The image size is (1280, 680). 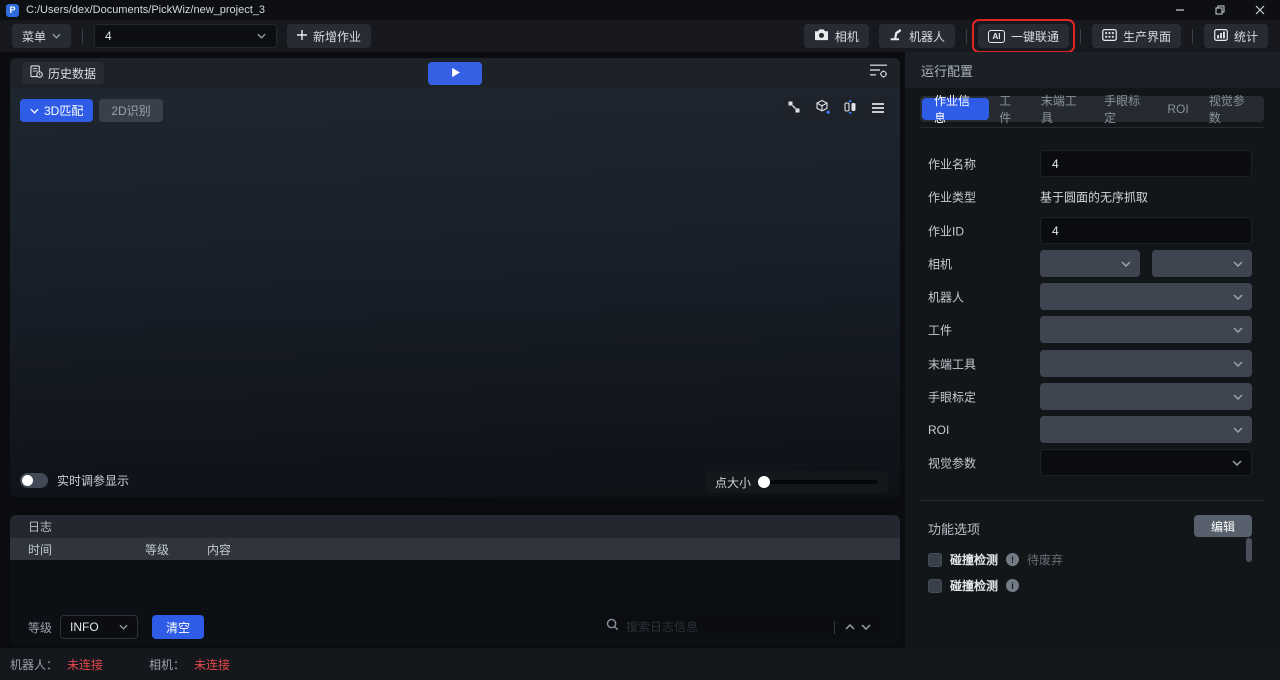 I want to click on vision-params-select, so click(x=1146, y=462).